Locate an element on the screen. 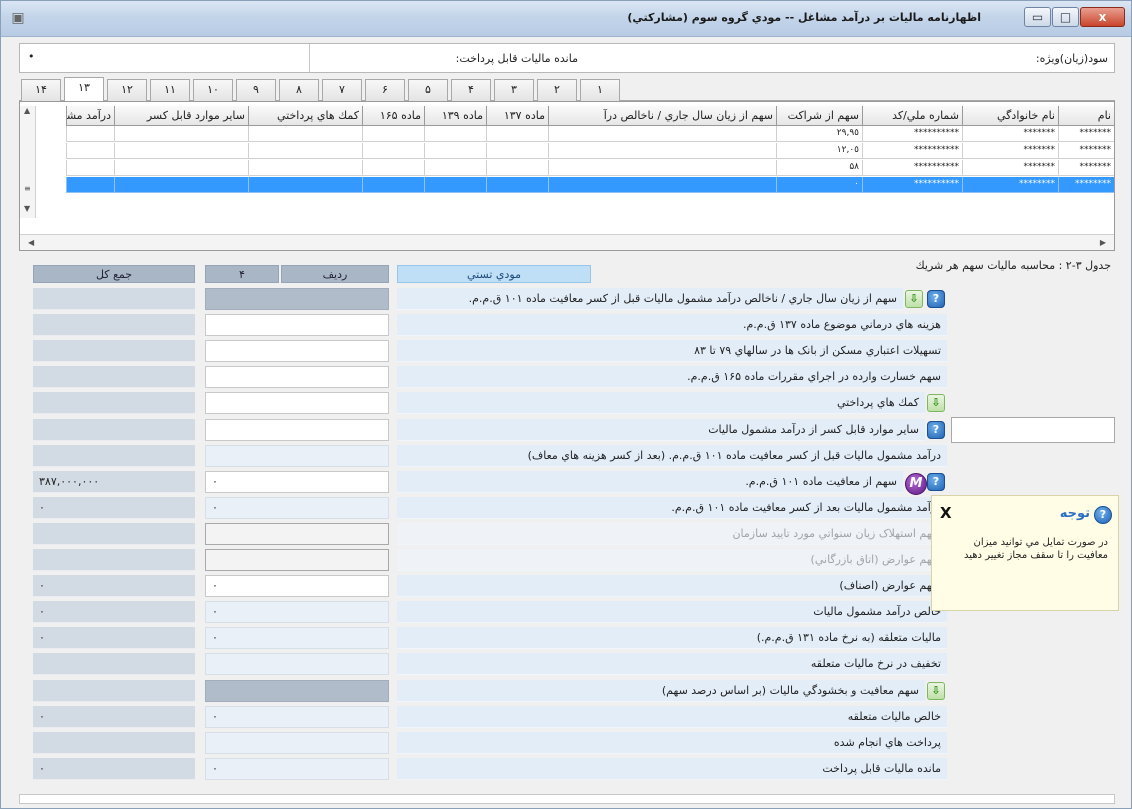 Image resolution: width=1132 pixels, height=809 pixels. table-row: ******* ******* ********** ٢٩,٩٥ is located at coordinates (590, 134).